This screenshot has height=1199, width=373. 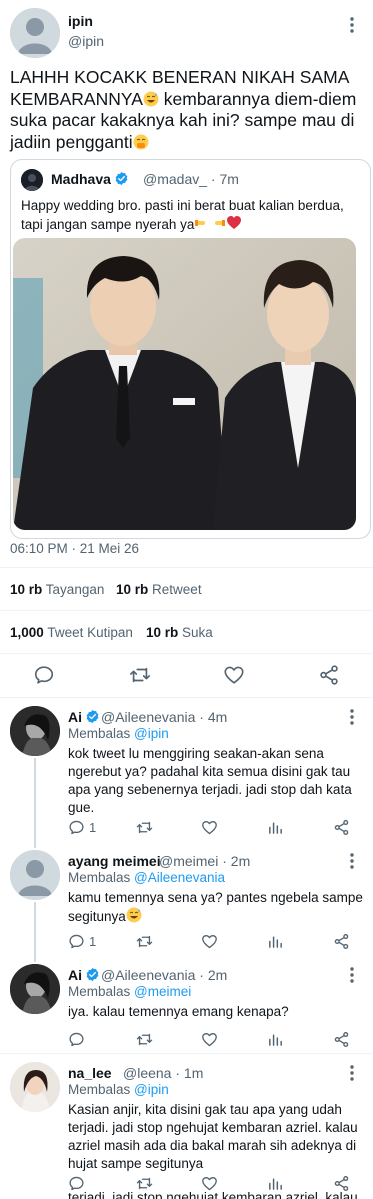 I want to click on reply-author-name: ayang meimei, so click(x=114, y=861).